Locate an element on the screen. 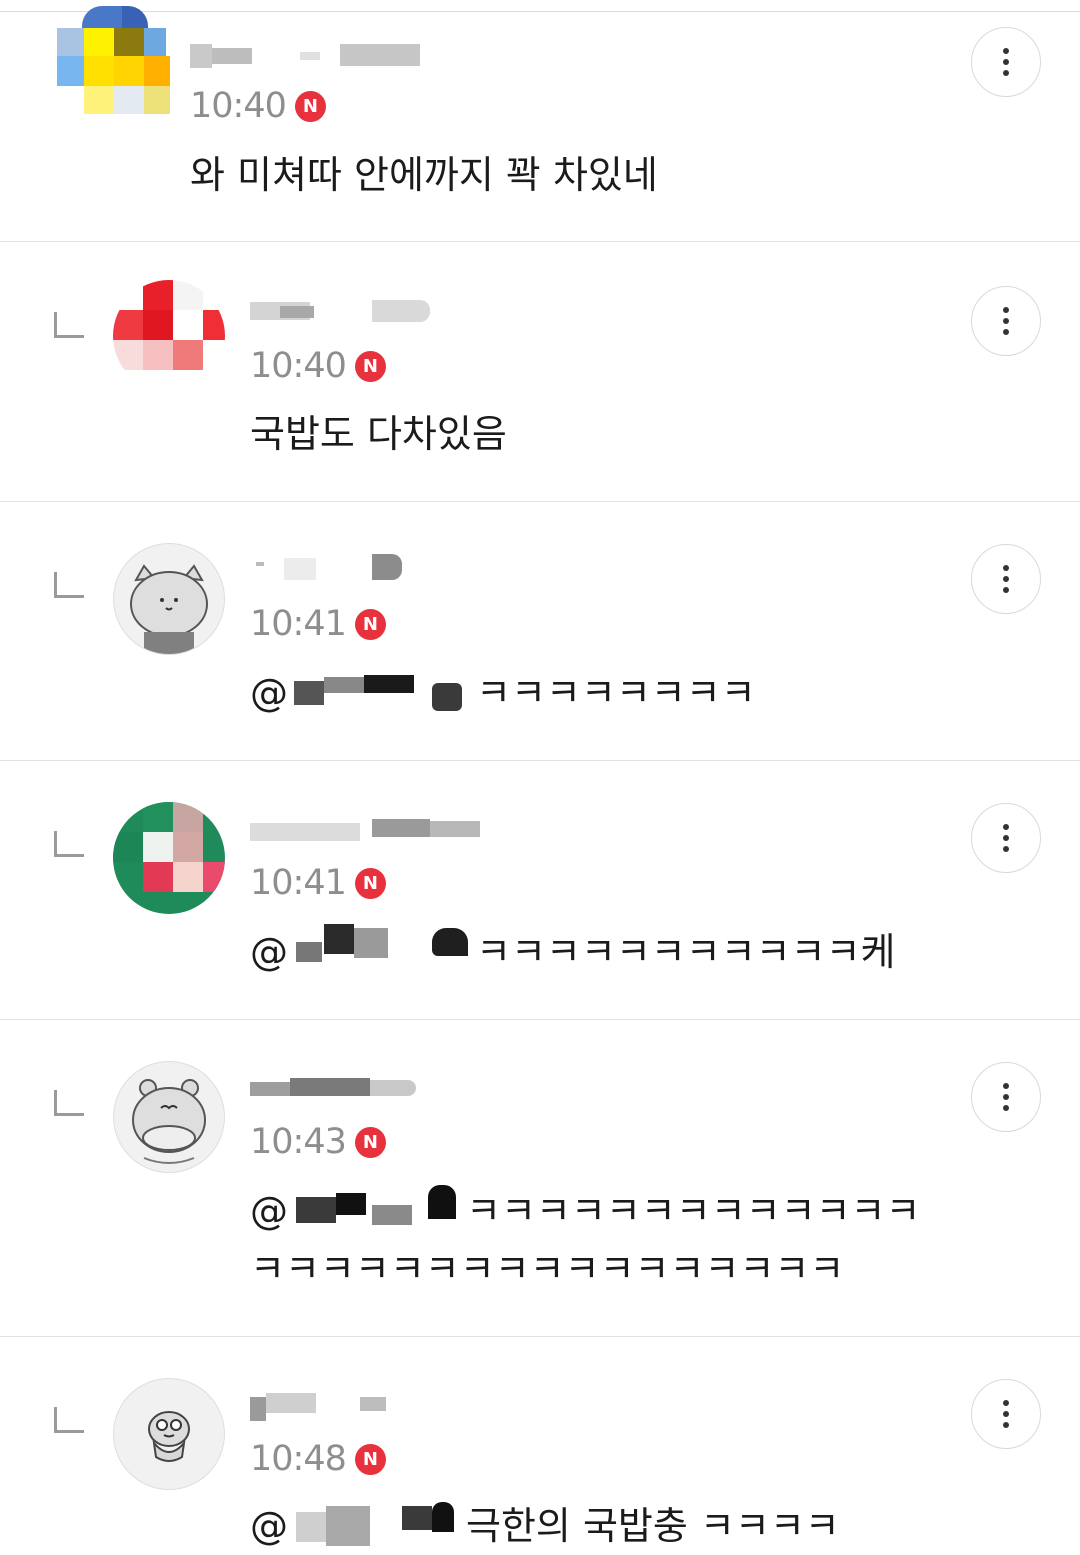  comment-text: 국밥도 다차있음 is located at coordinates (378, 434).